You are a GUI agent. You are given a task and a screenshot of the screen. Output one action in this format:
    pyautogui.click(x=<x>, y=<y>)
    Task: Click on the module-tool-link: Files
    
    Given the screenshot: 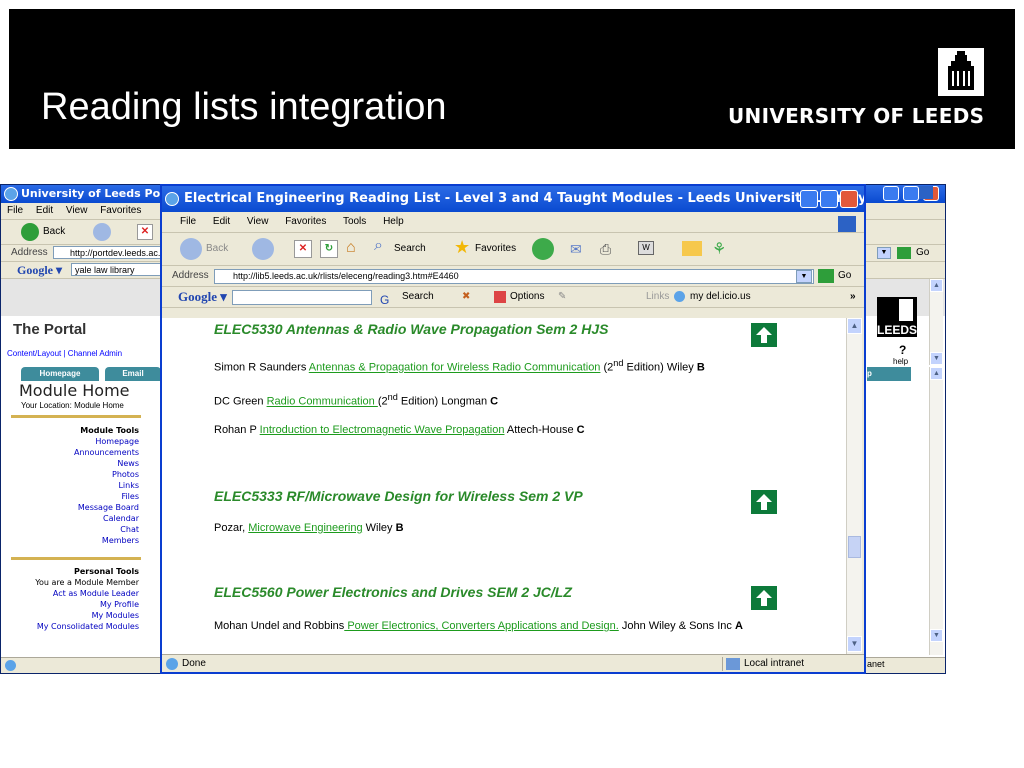 What is the action you would take?
    pyautogui.click(x=75, y=496)
    